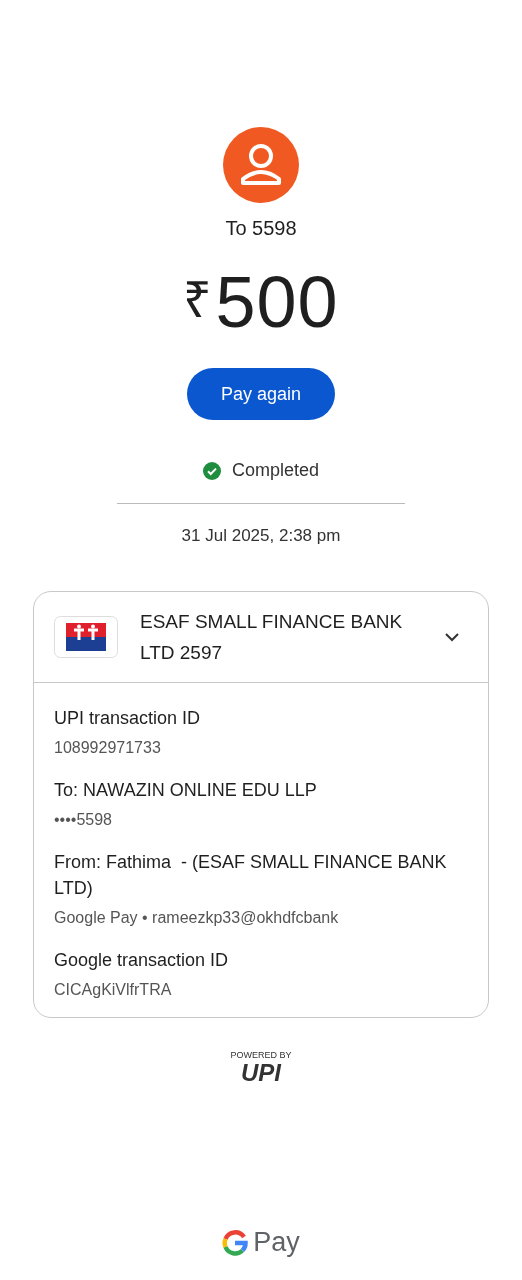 Image resolution: width=522 pixels, height=1280 pixels. What do you see at coordinates (142, 960) in the screenshot?
I see `detail-label: Google transaction ID` at bounding box center [142, 960].